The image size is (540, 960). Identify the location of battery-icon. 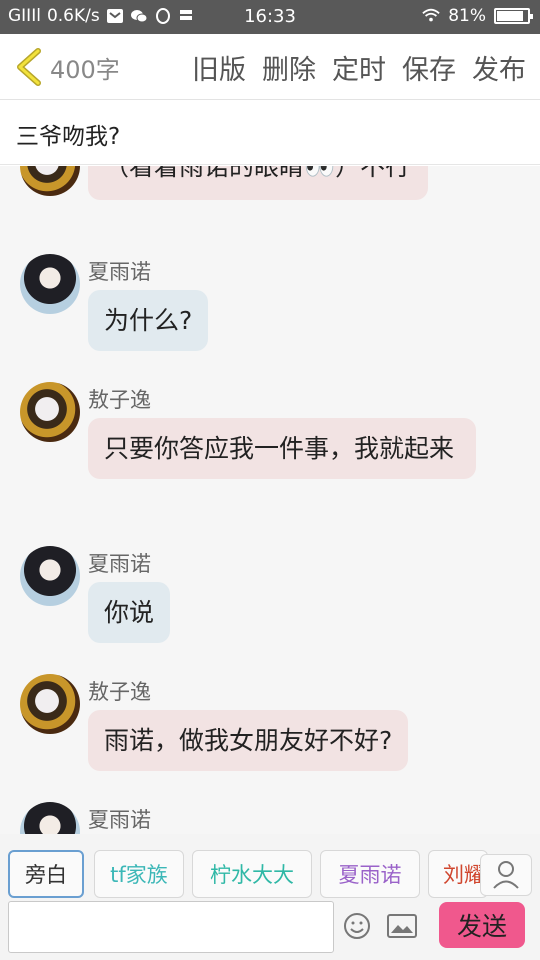
(513, 16).